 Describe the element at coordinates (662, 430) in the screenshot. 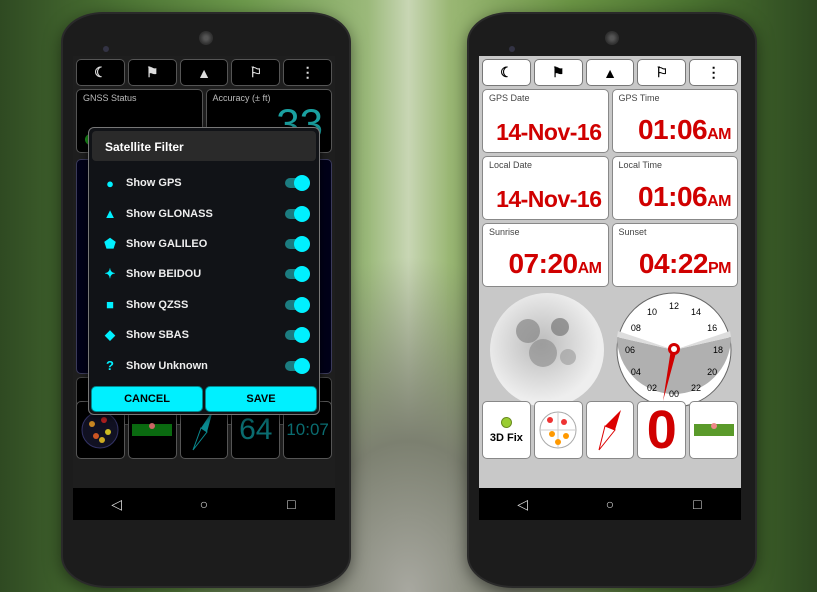

I see `satellites-tile: 0` at that location.